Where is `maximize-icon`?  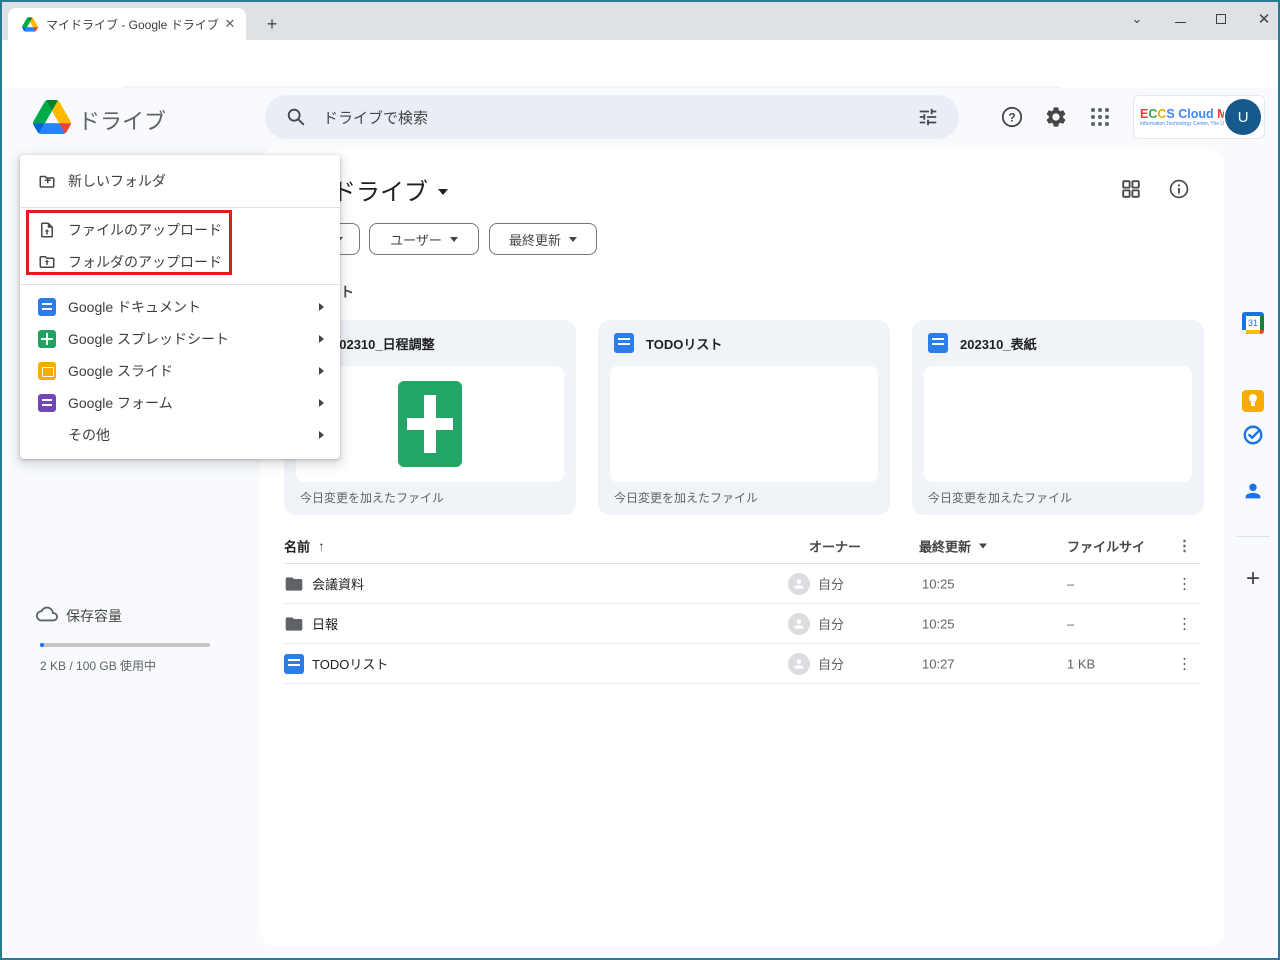
maximize-icon is located at coordinates (1221, 19).